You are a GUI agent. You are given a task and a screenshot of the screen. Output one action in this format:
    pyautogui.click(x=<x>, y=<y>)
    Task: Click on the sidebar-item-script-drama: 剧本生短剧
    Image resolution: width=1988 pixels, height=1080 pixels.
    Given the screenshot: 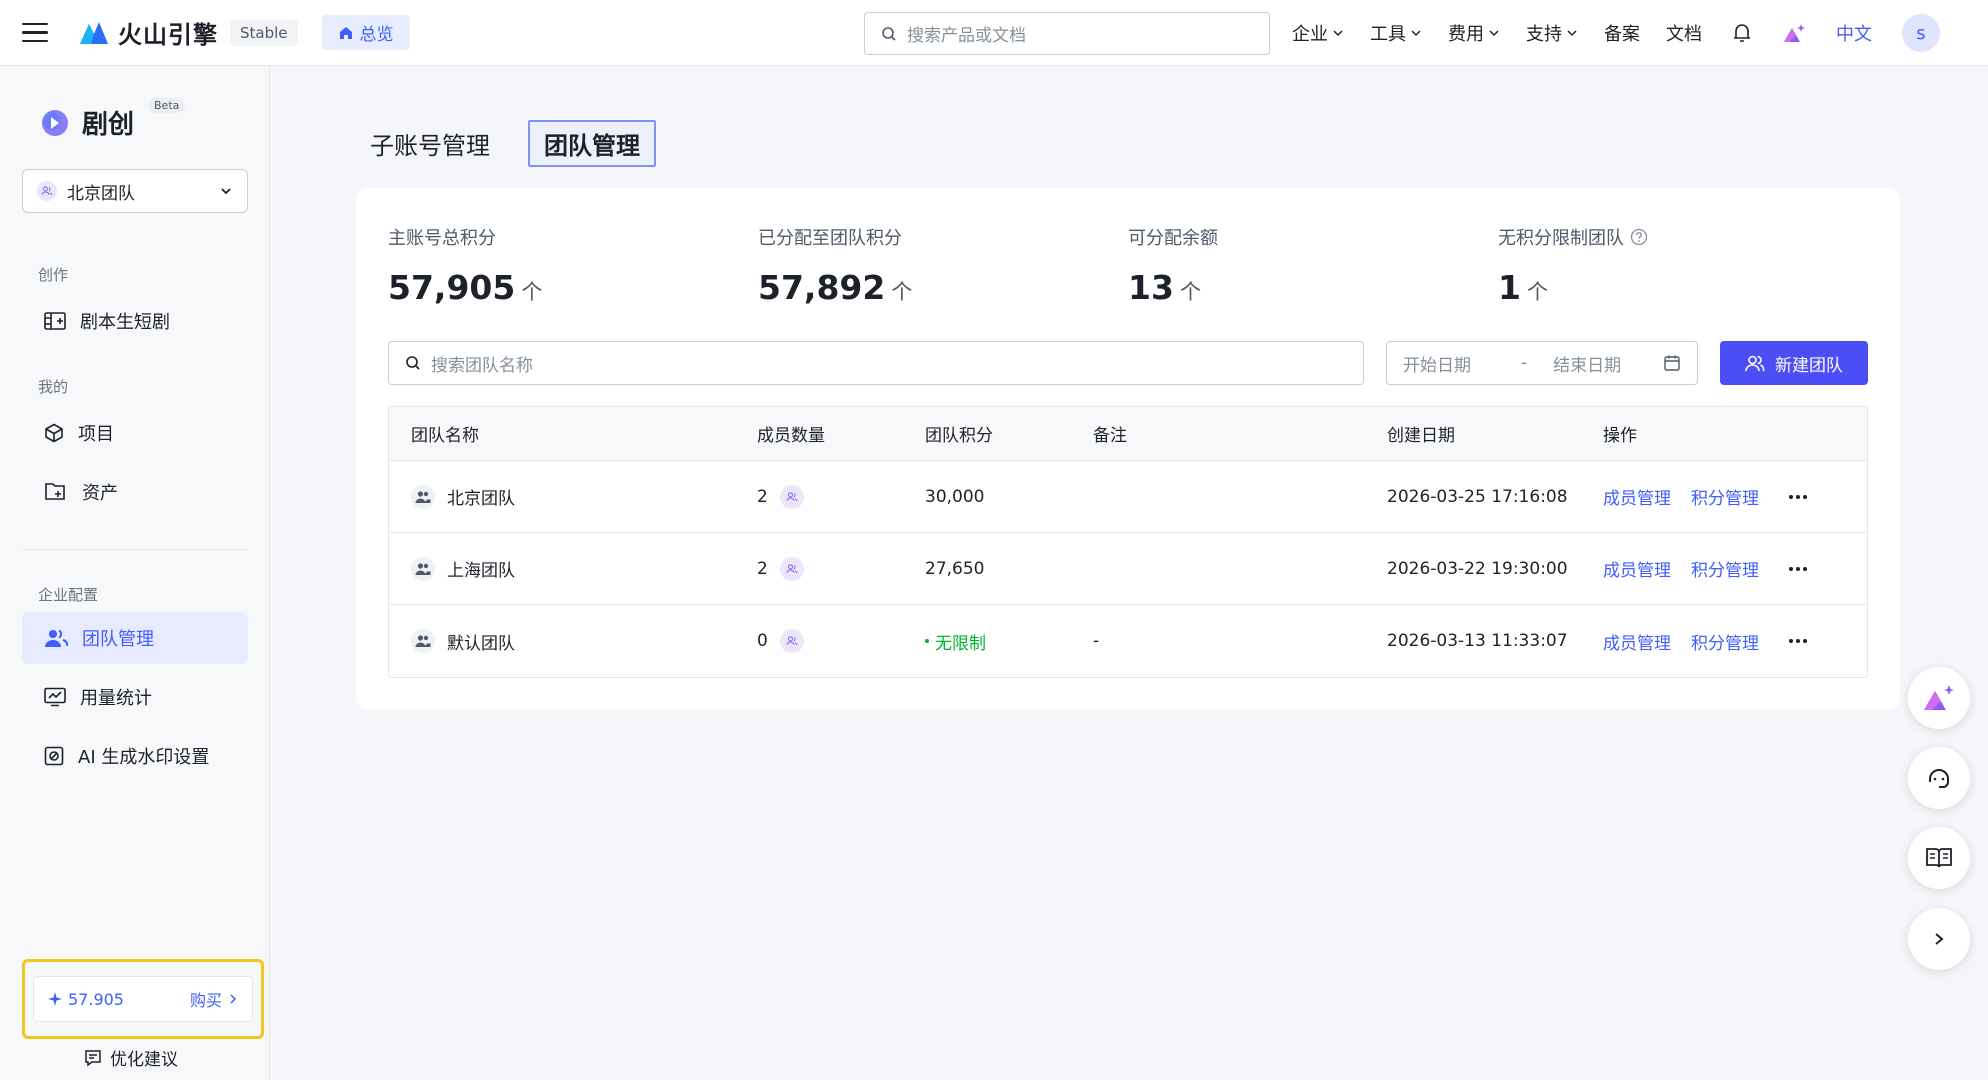 What is the action you would take?
    pyautogui.click(x=135, y=321)
    